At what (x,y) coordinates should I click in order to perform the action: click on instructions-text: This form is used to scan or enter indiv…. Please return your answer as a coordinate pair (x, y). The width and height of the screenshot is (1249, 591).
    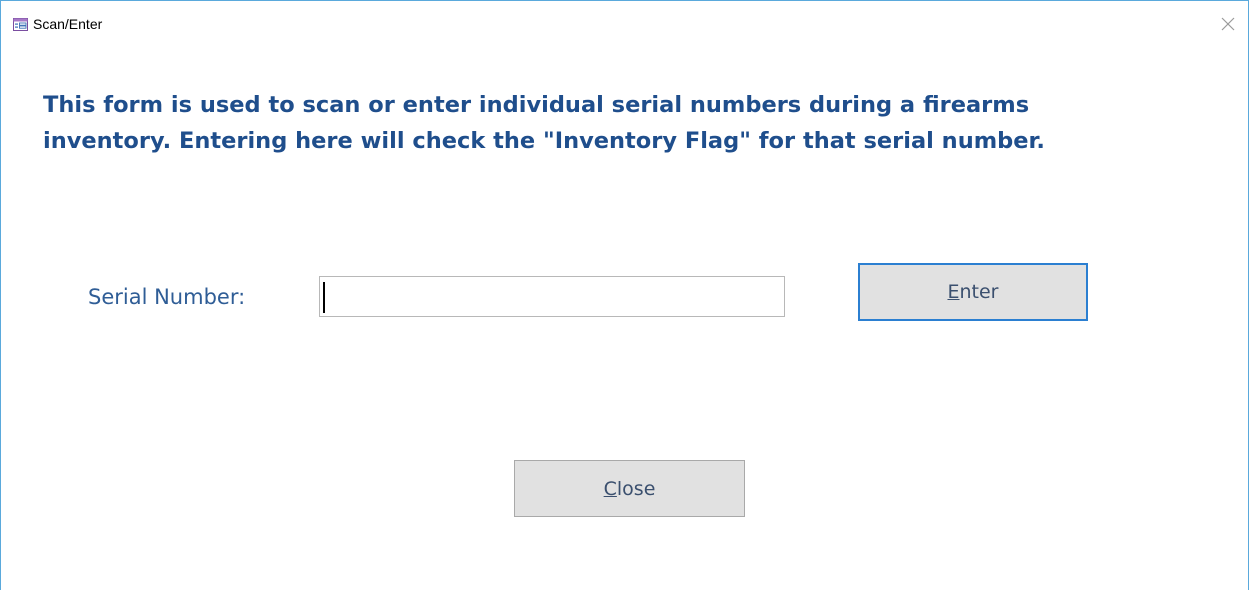
    Looking at the image, I should click on (544, 123).